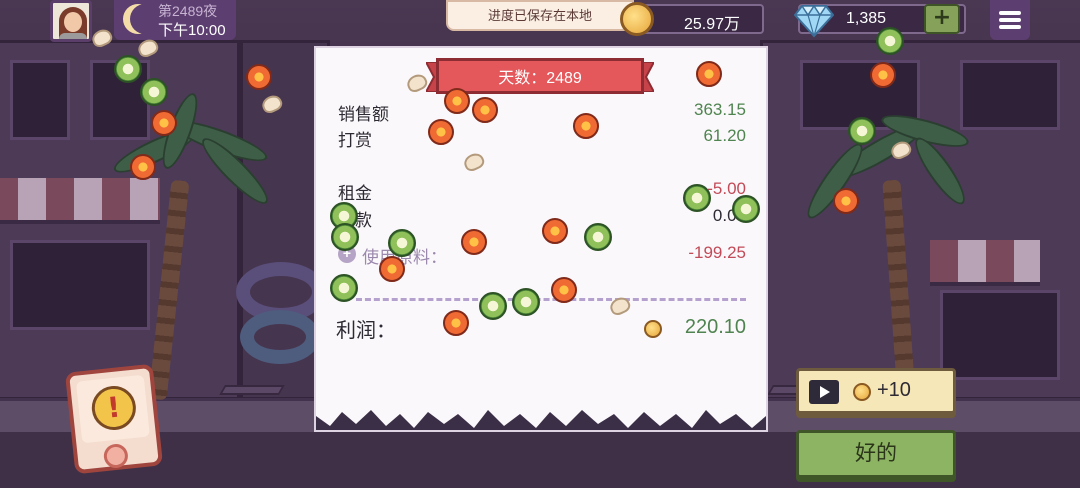 The width and height of the screenshot is (1080, 488). I want to click on sales-row: 销售额 363.15, so click(542, 112).